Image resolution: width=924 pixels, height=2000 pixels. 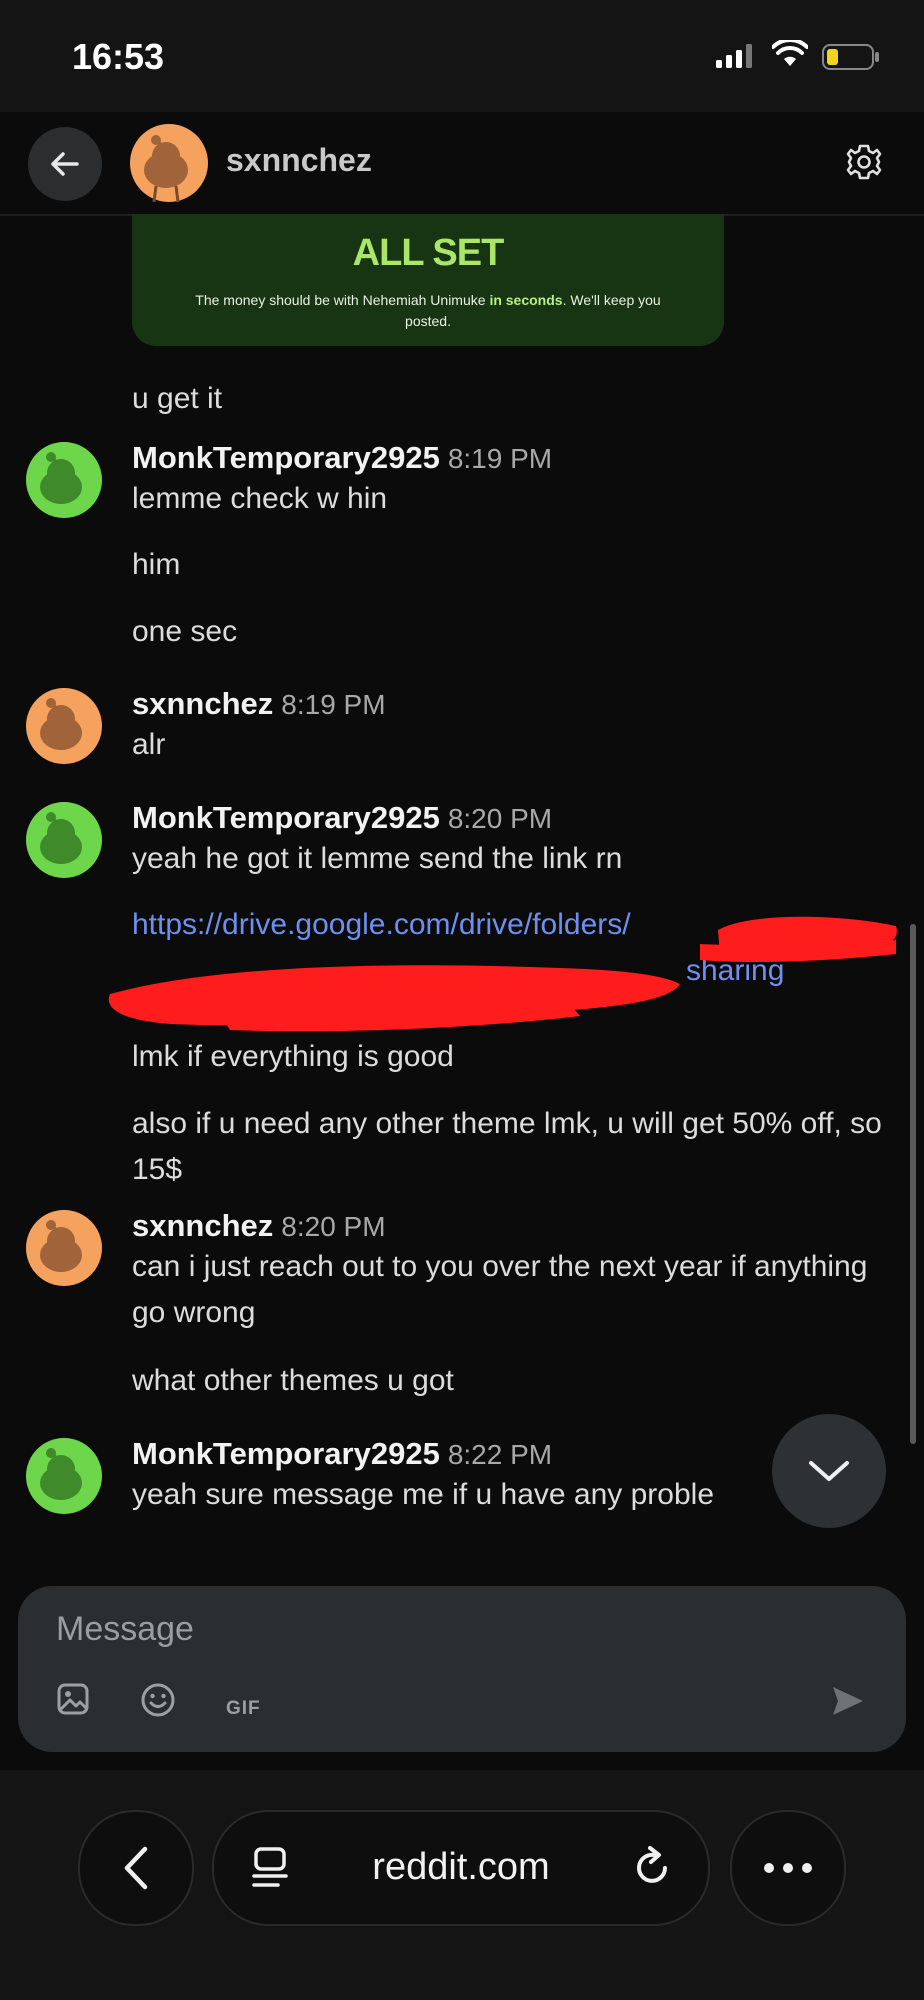 I want to click on back-arrow-icon, so click(x=65, y=164).